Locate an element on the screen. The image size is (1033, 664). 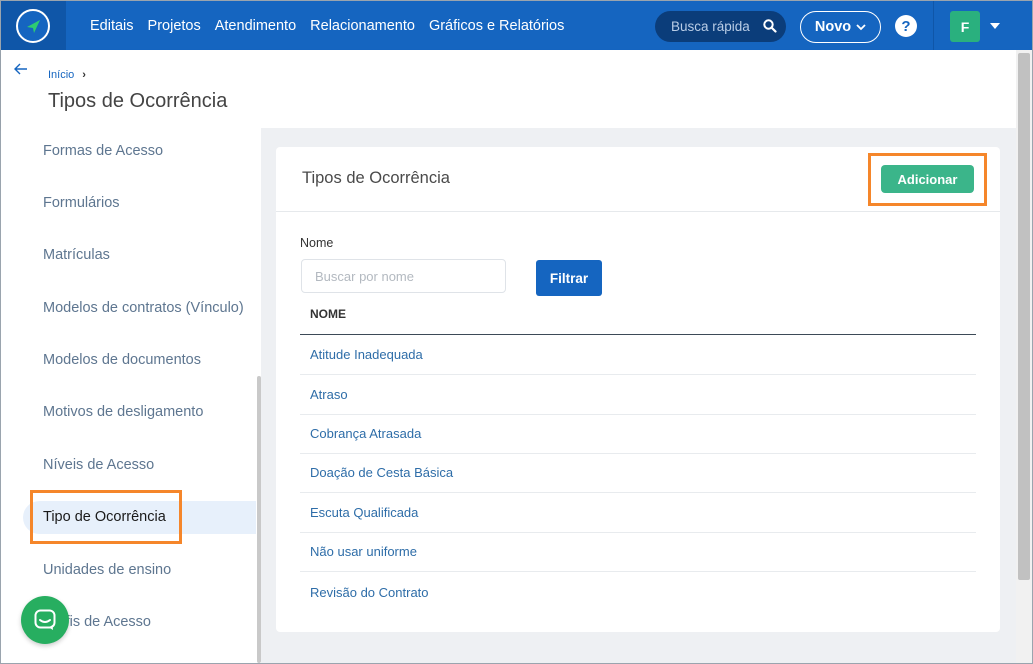
page-title: Tipos de Ocorrência is located at coordinates (138, 101).